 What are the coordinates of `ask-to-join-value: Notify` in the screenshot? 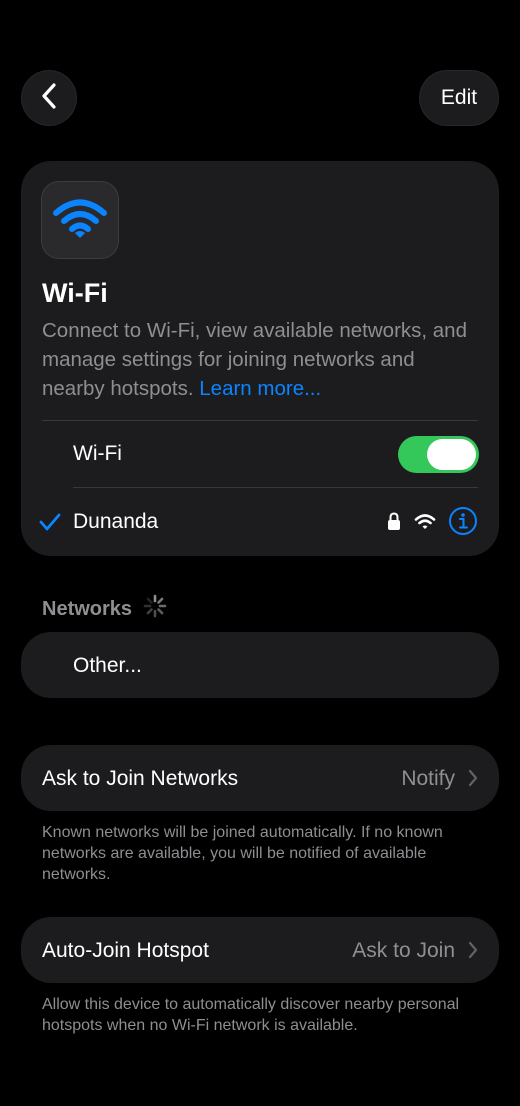 It's located at (428, 778).